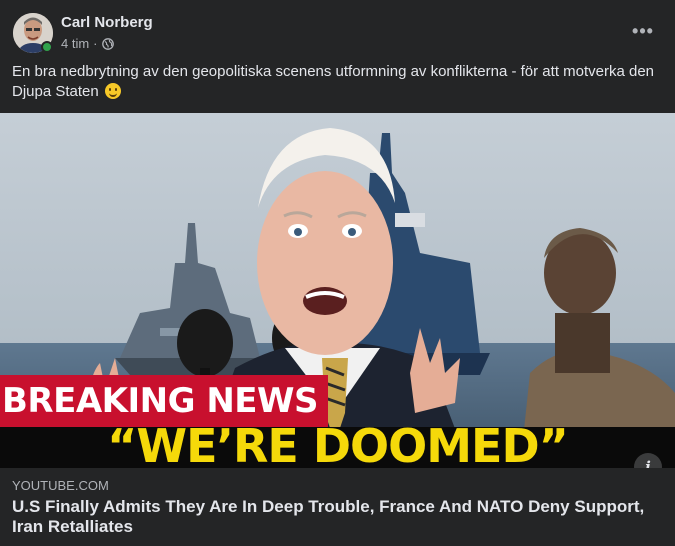 This screenshot has width=675, height=546. What do you see at coordinates (75, 43) in the screenshot?
I see `post-time: 4 tim` at bounding box center [75, 43].